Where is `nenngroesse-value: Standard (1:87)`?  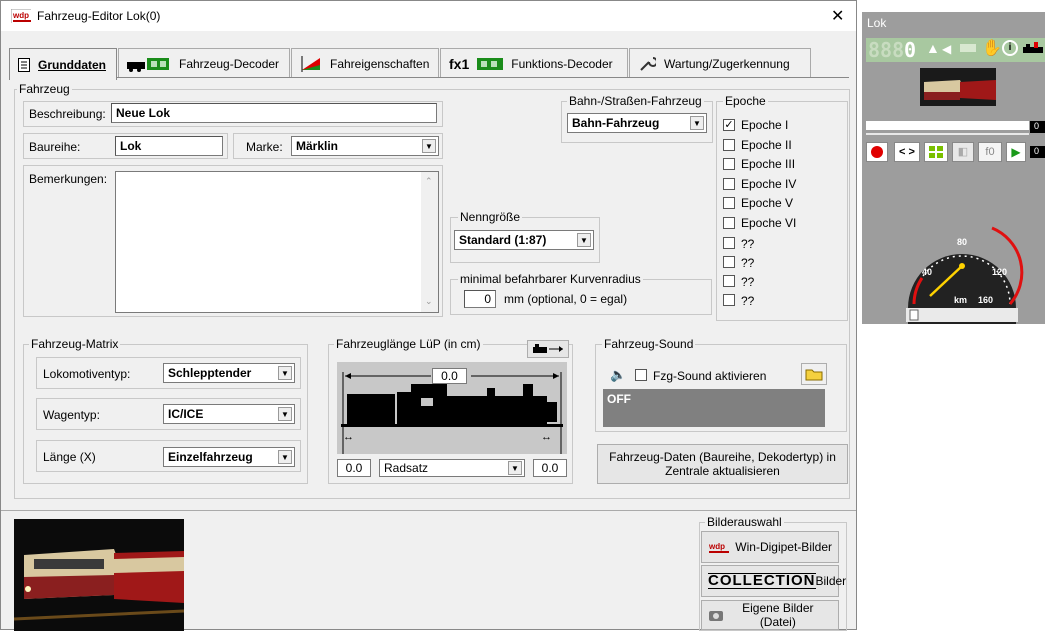 nenngroesse-value: Standard (1:87) is located at coordinates (503, 240).